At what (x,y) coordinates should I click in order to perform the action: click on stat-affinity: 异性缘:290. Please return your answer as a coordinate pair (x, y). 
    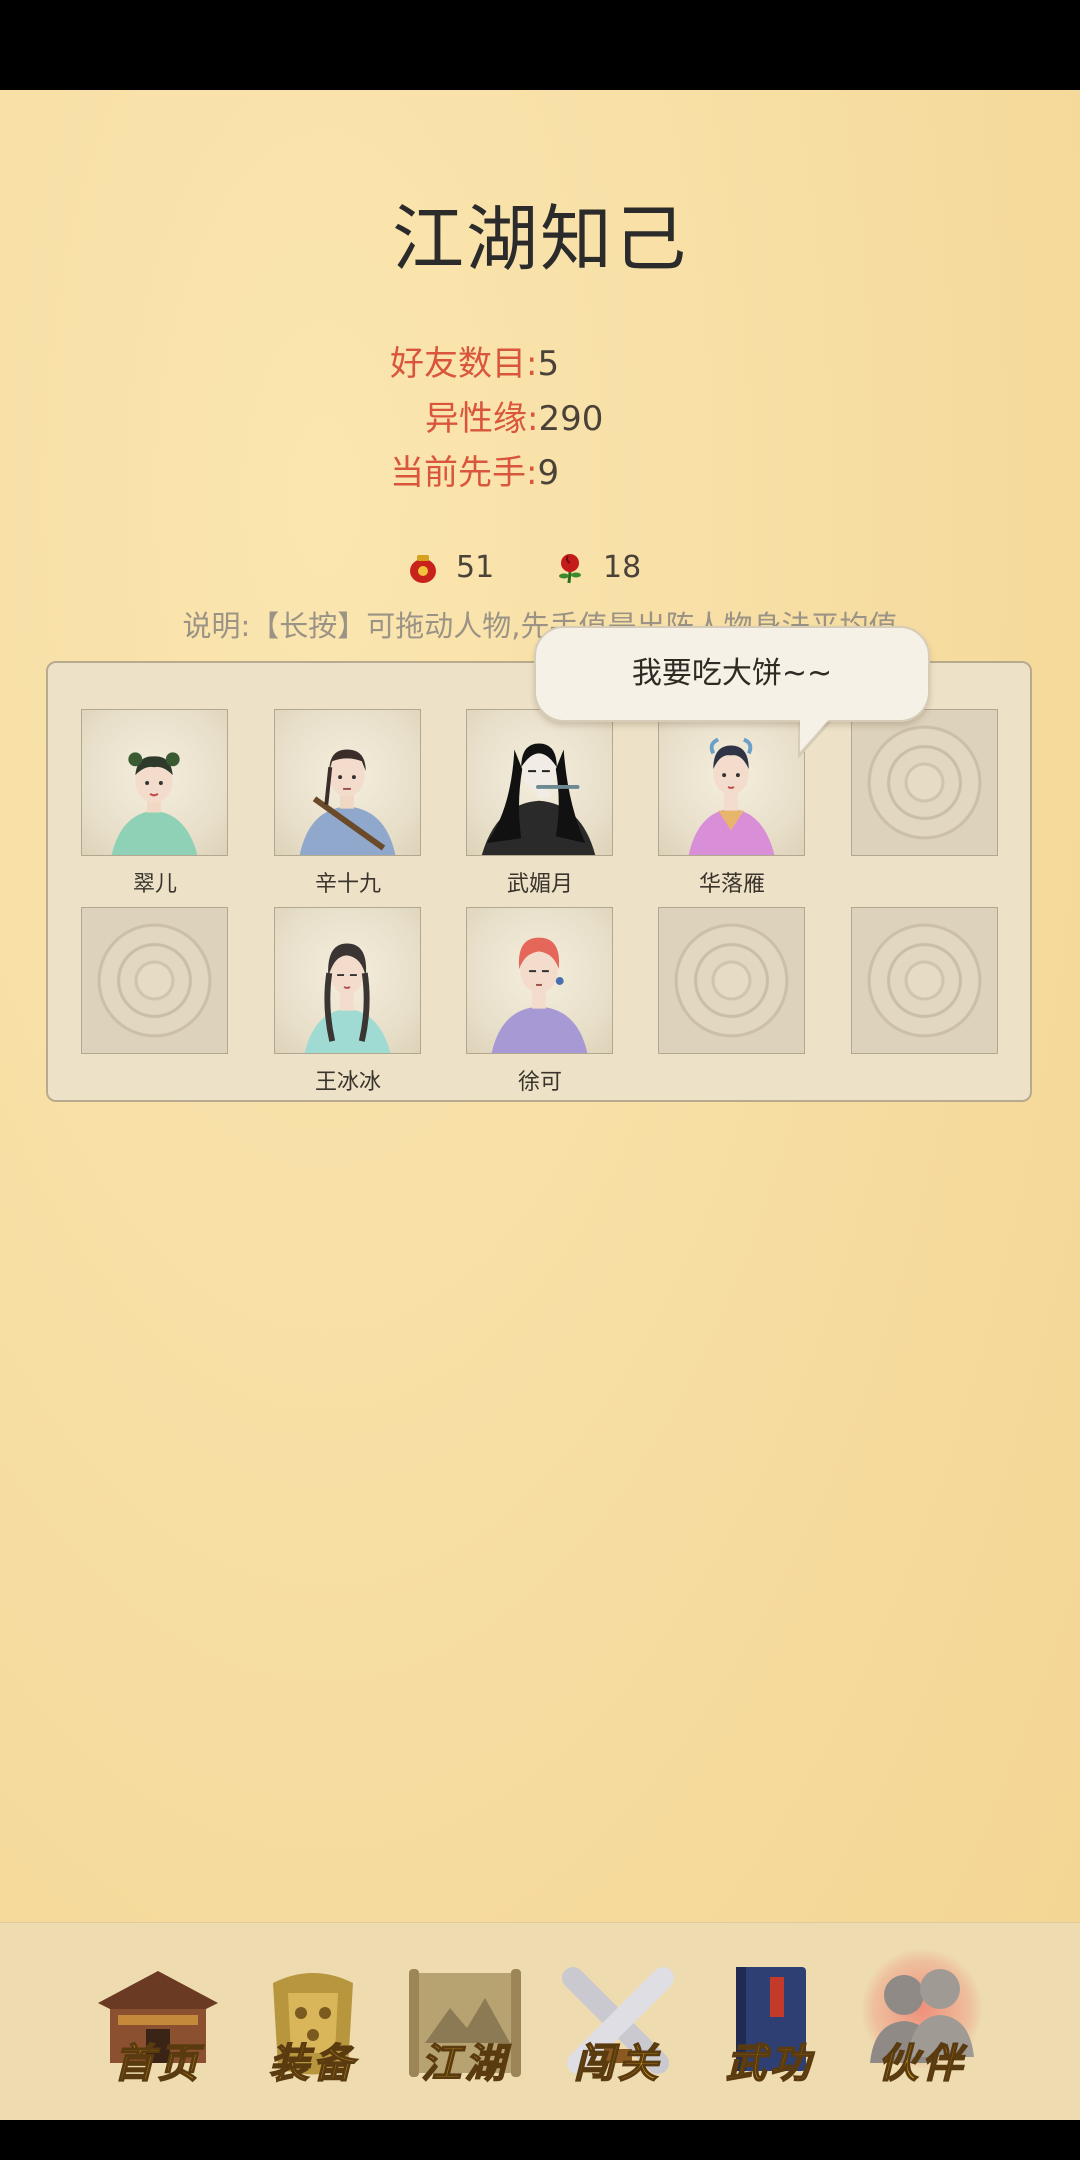
    Looking at the image, I should click on (514, 415).